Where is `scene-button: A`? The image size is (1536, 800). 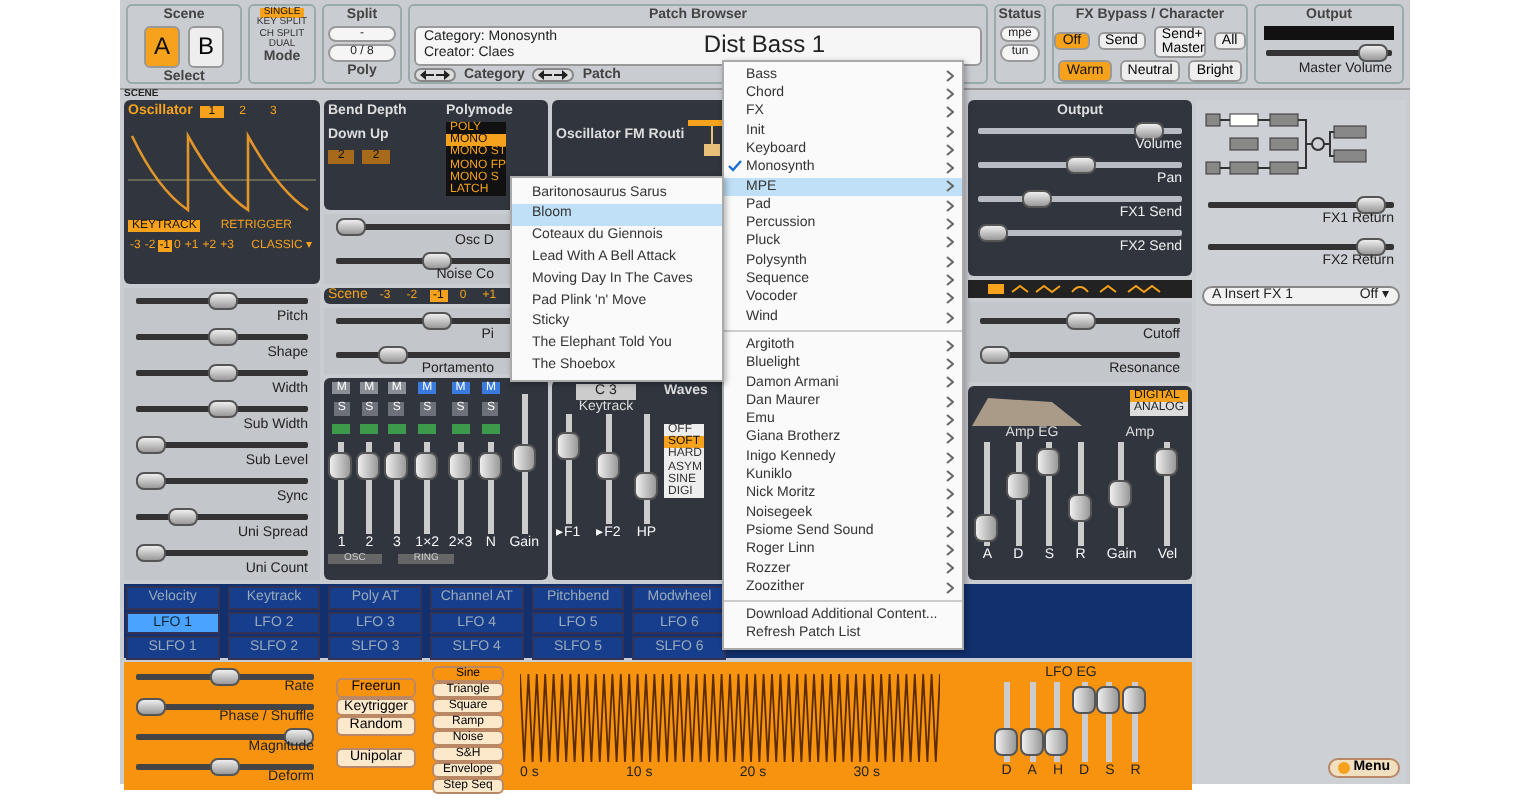 scene-button: A is located at coordinates (161, 47).